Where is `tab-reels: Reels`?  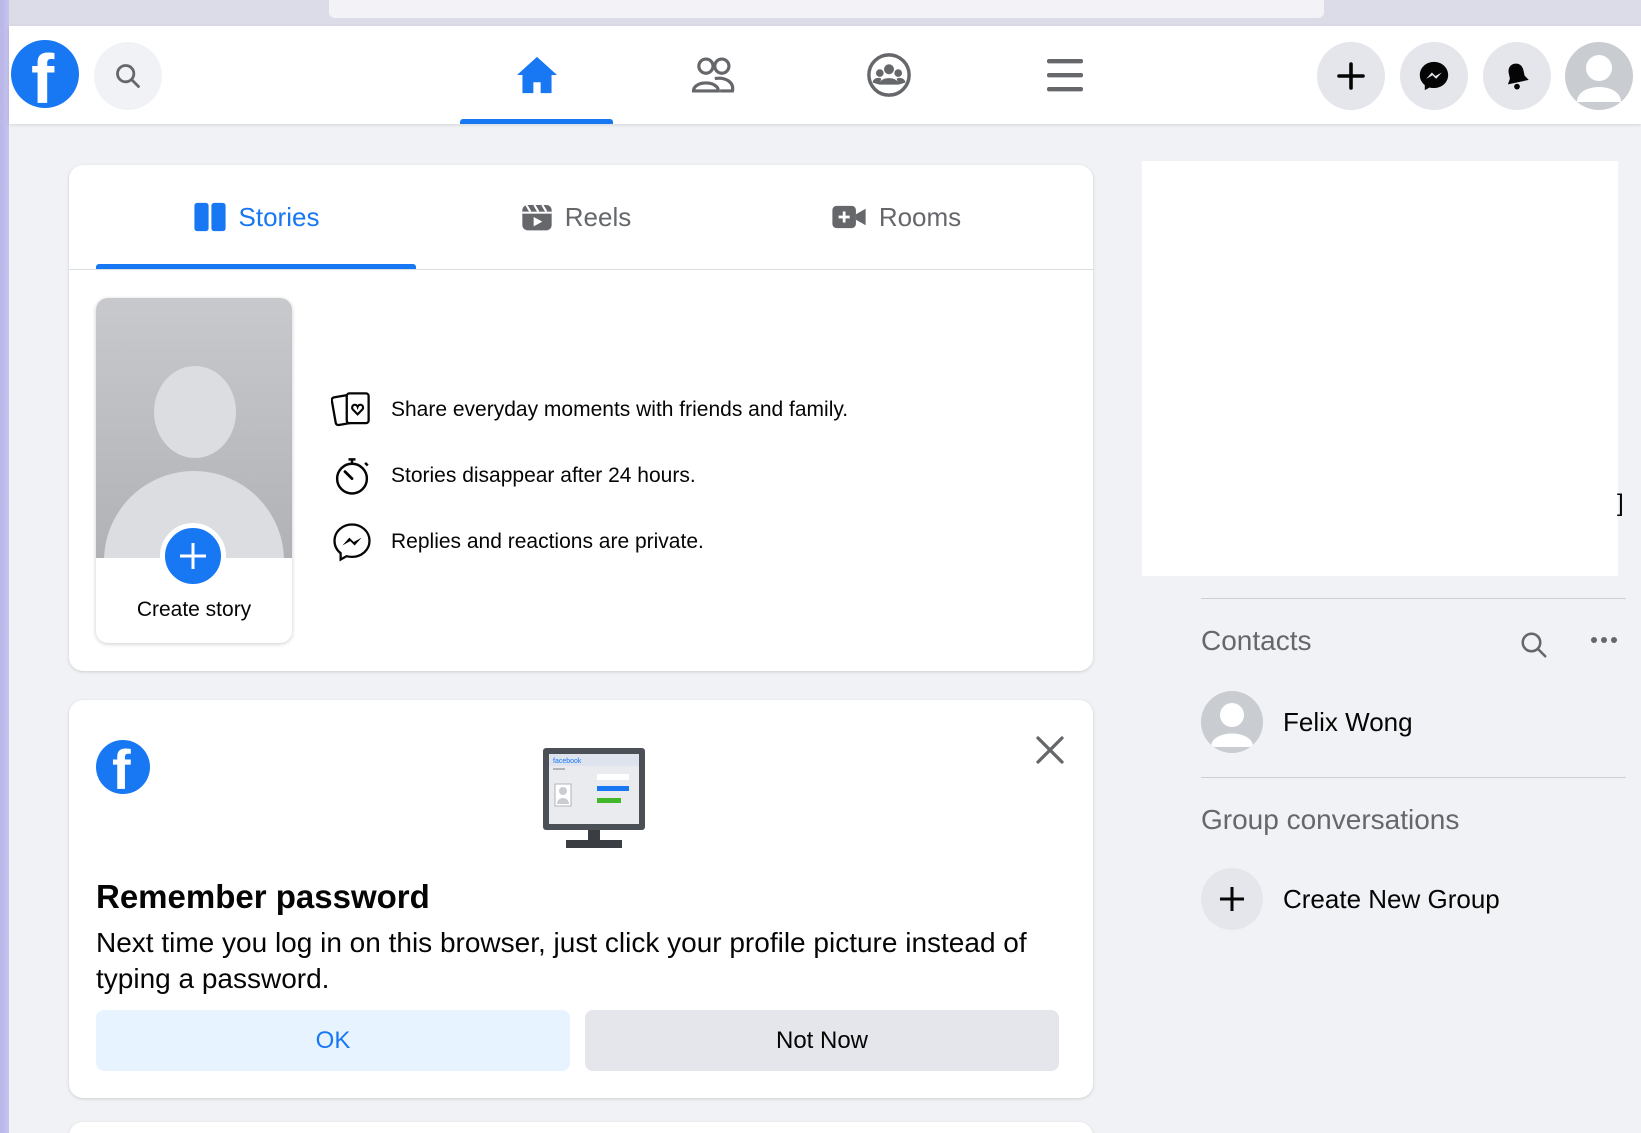
tab-reels: Reels is located at coordinates (576, 217).